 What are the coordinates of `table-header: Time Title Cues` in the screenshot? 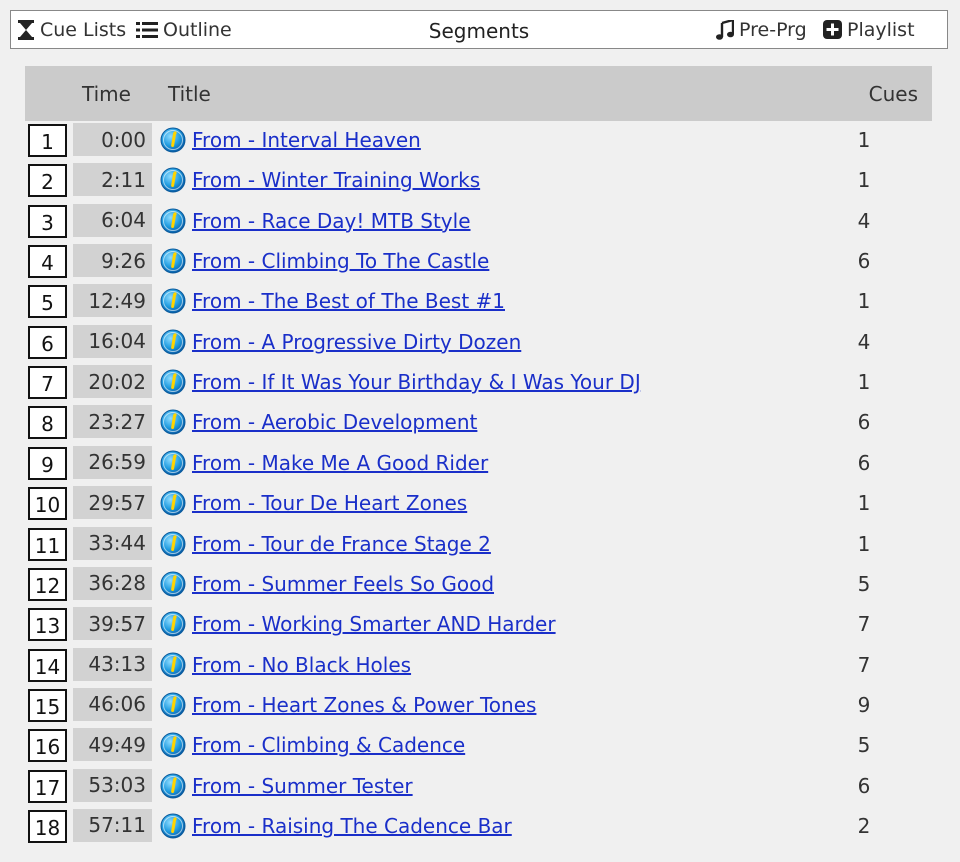 It's located at (478, 93).